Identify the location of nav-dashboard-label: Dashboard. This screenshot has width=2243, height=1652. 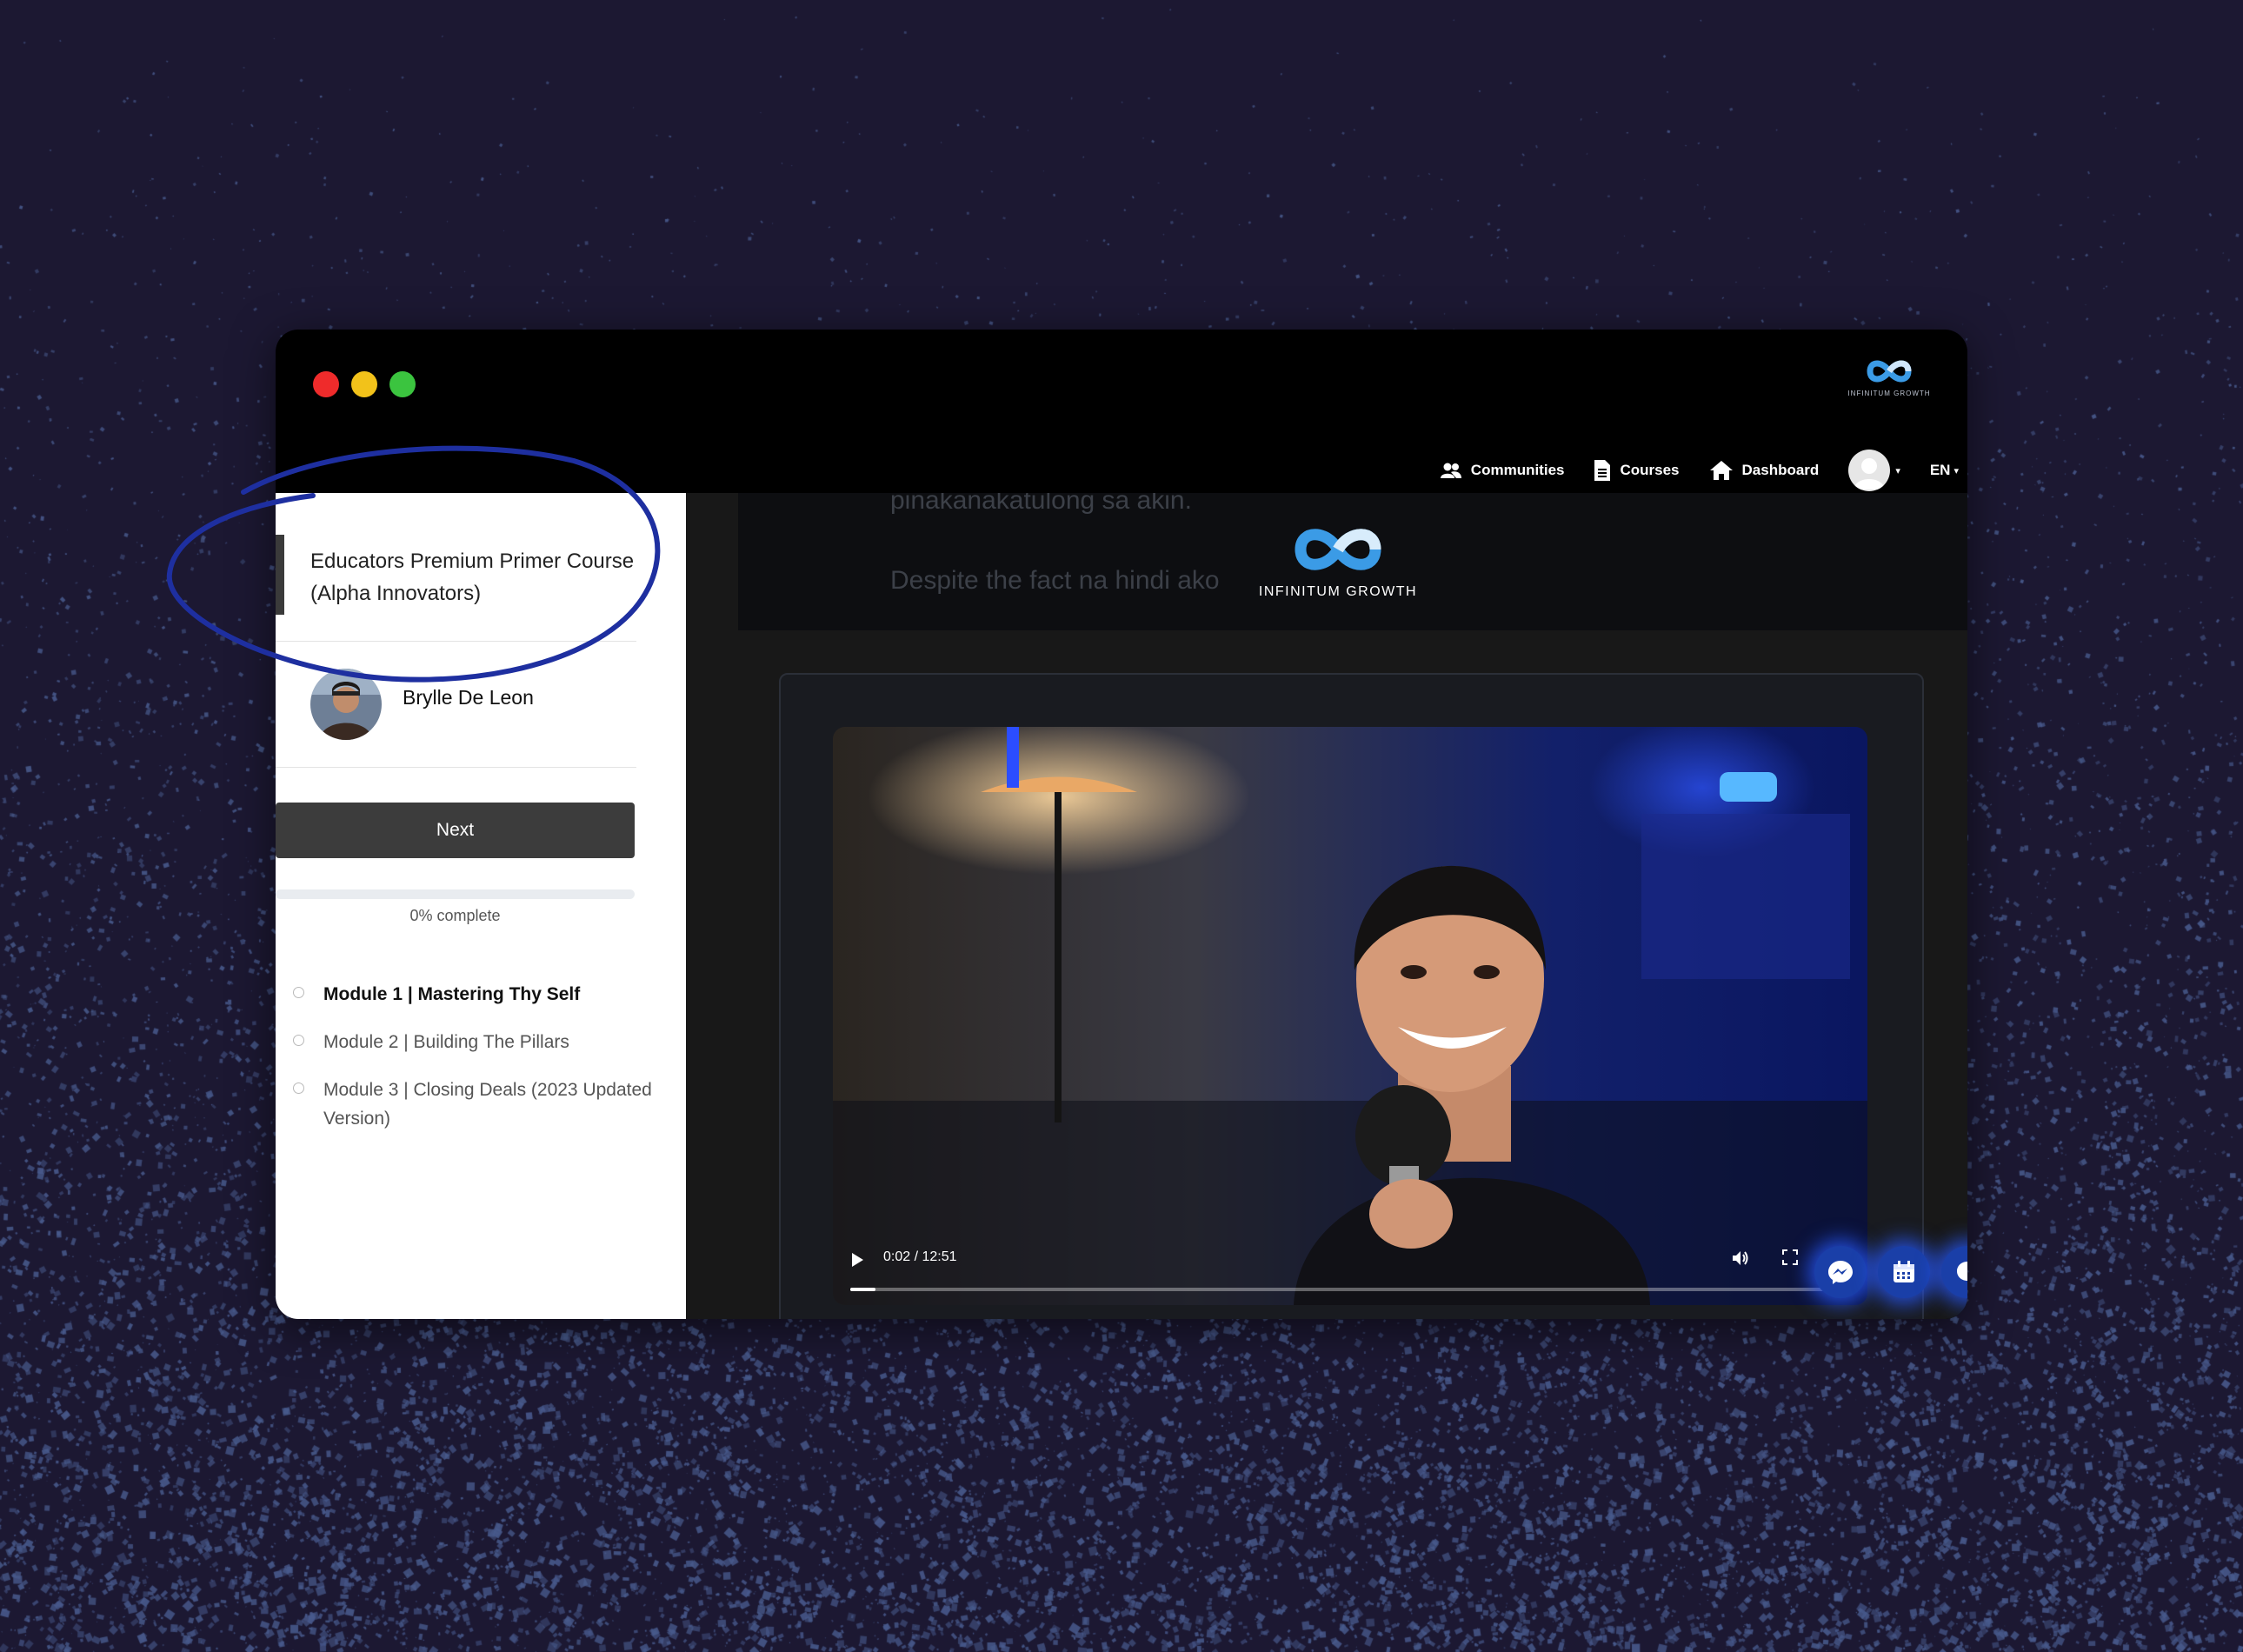
(1781, 470).